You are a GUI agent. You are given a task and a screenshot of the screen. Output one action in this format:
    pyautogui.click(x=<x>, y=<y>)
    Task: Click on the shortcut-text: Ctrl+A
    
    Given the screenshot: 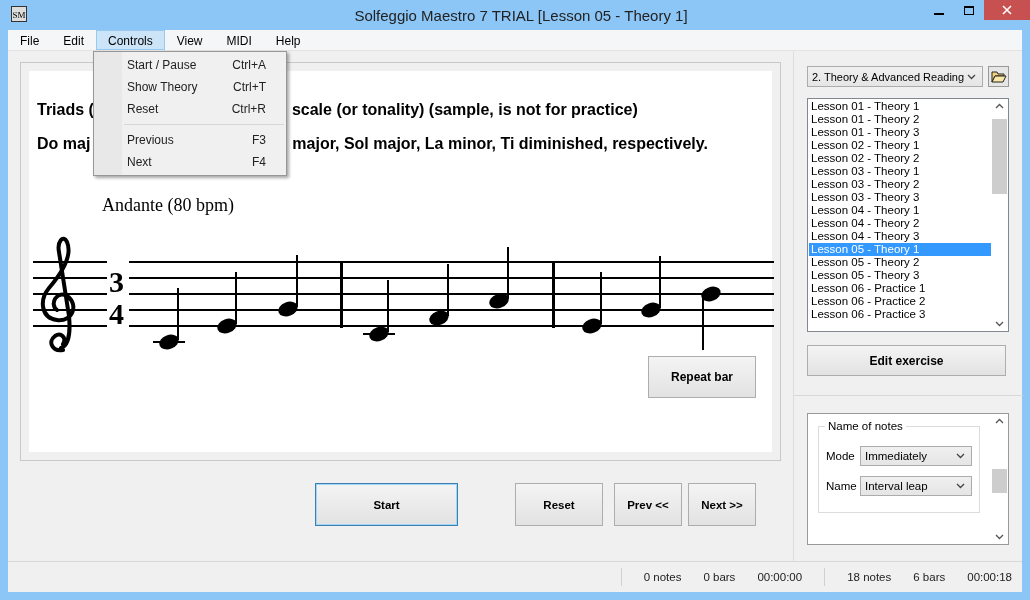 What is the action you would take?
    pyautogui.click(x=249, y=65)
    